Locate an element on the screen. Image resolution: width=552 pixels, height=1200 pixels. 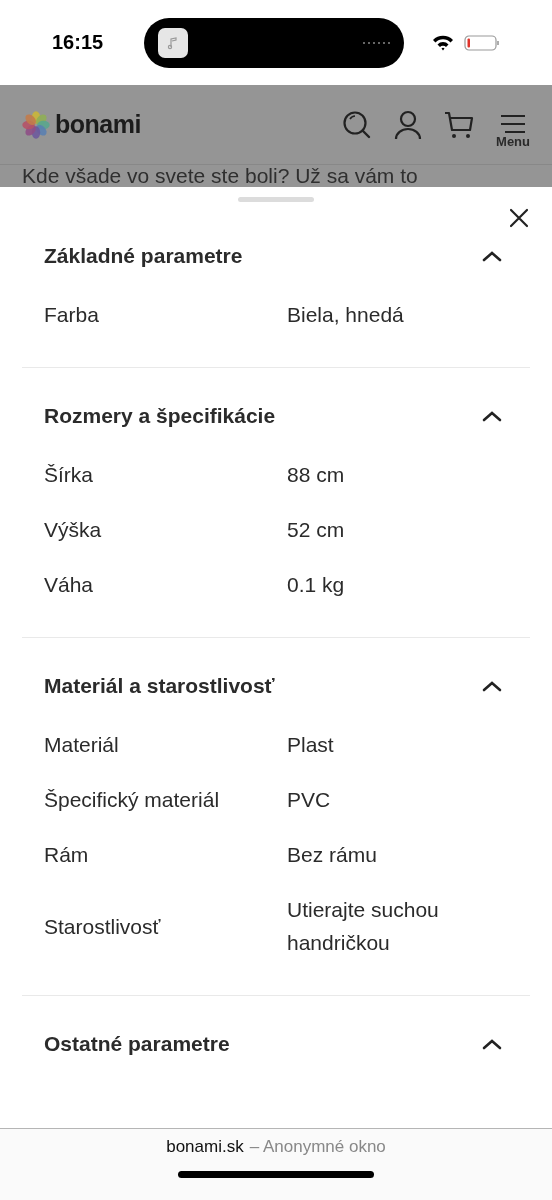
parameter-label: Špecifický materiál is located at coordinates (132, 800).